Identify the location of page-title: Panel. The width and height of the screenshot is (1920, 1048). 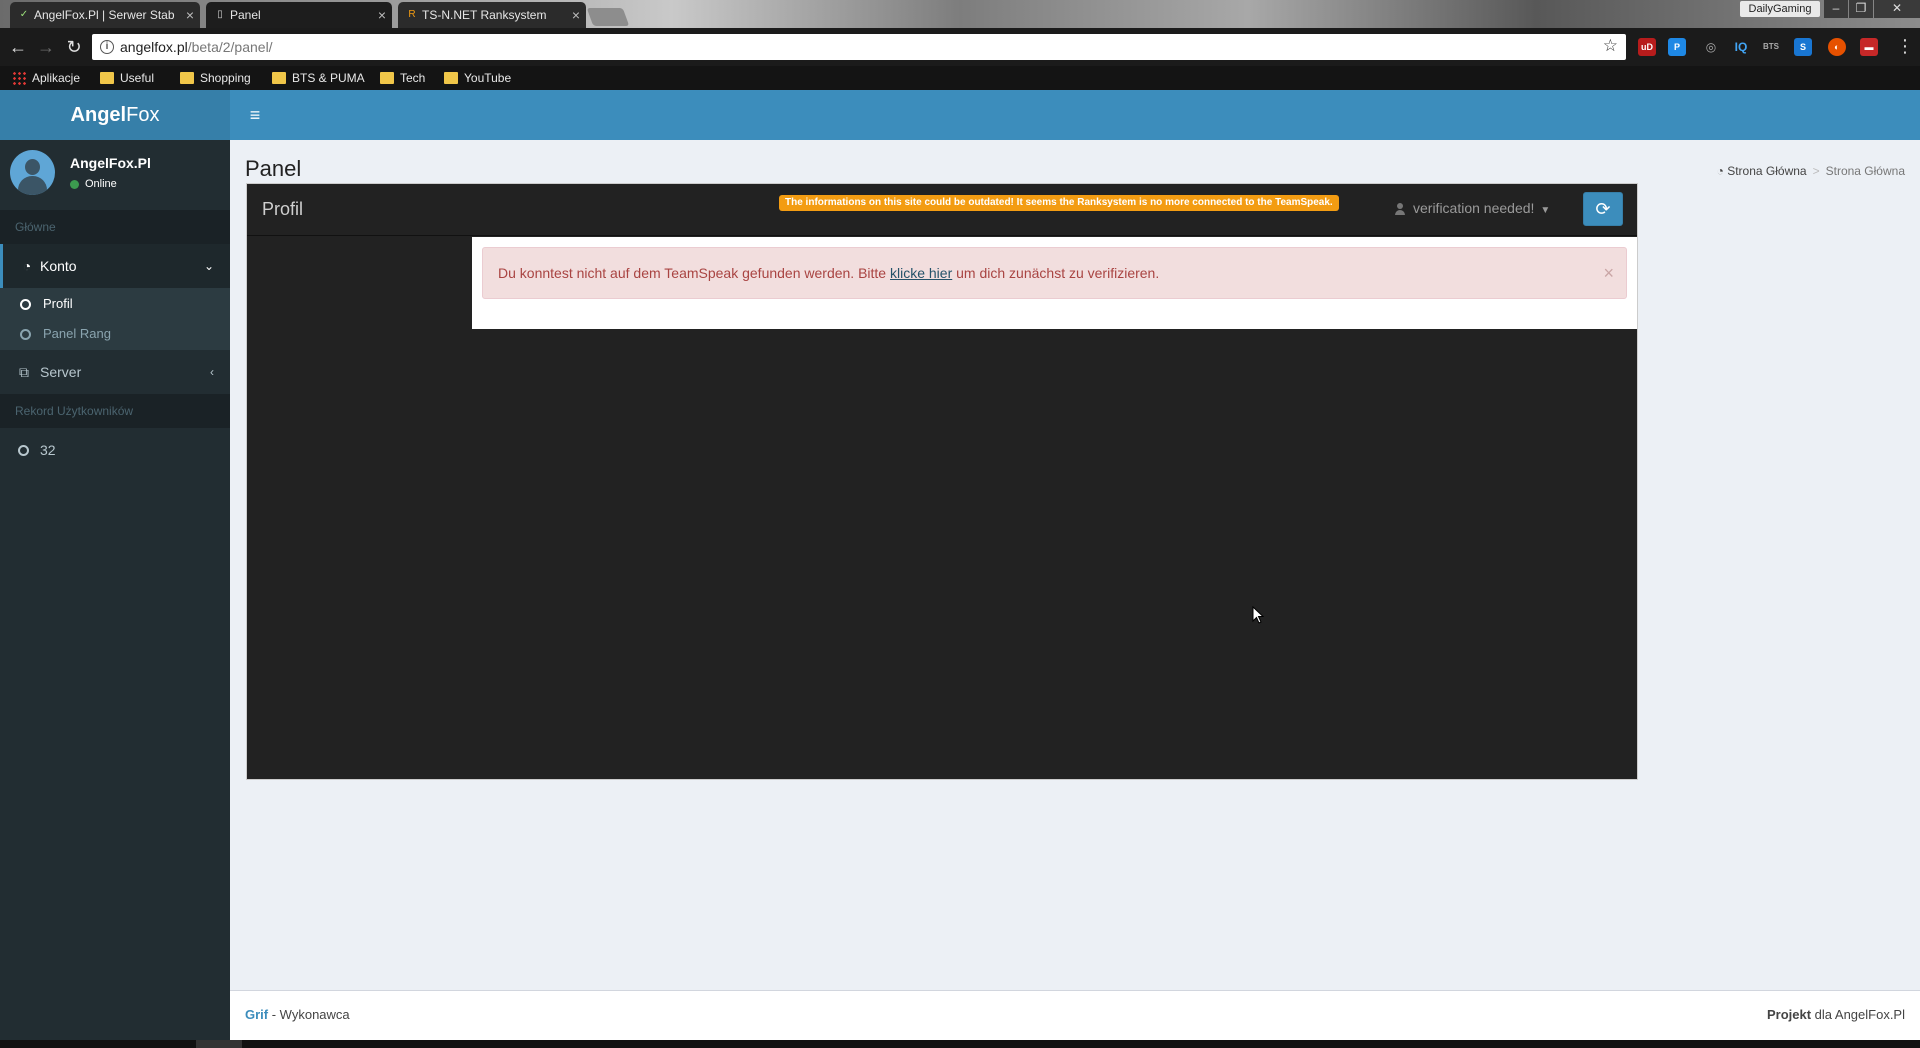
(273, 168).